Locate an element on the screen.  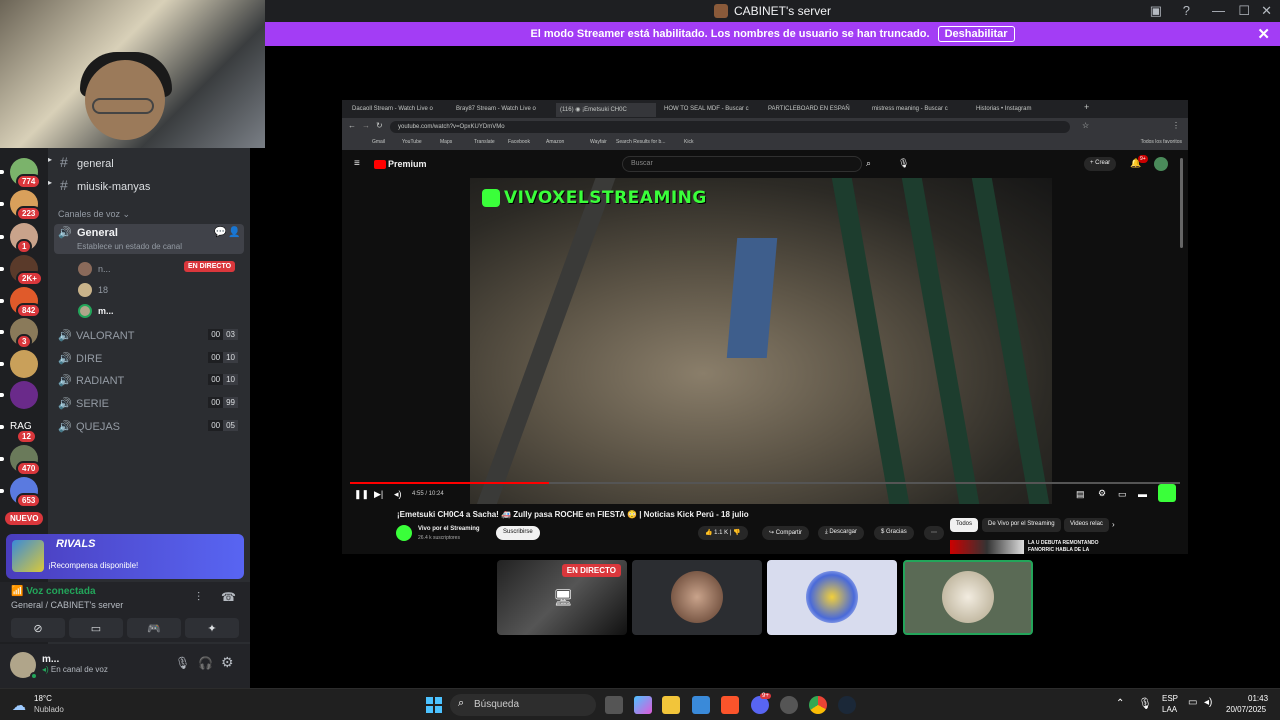
activity-button: 🎮 is located at coordinates (154, 628).